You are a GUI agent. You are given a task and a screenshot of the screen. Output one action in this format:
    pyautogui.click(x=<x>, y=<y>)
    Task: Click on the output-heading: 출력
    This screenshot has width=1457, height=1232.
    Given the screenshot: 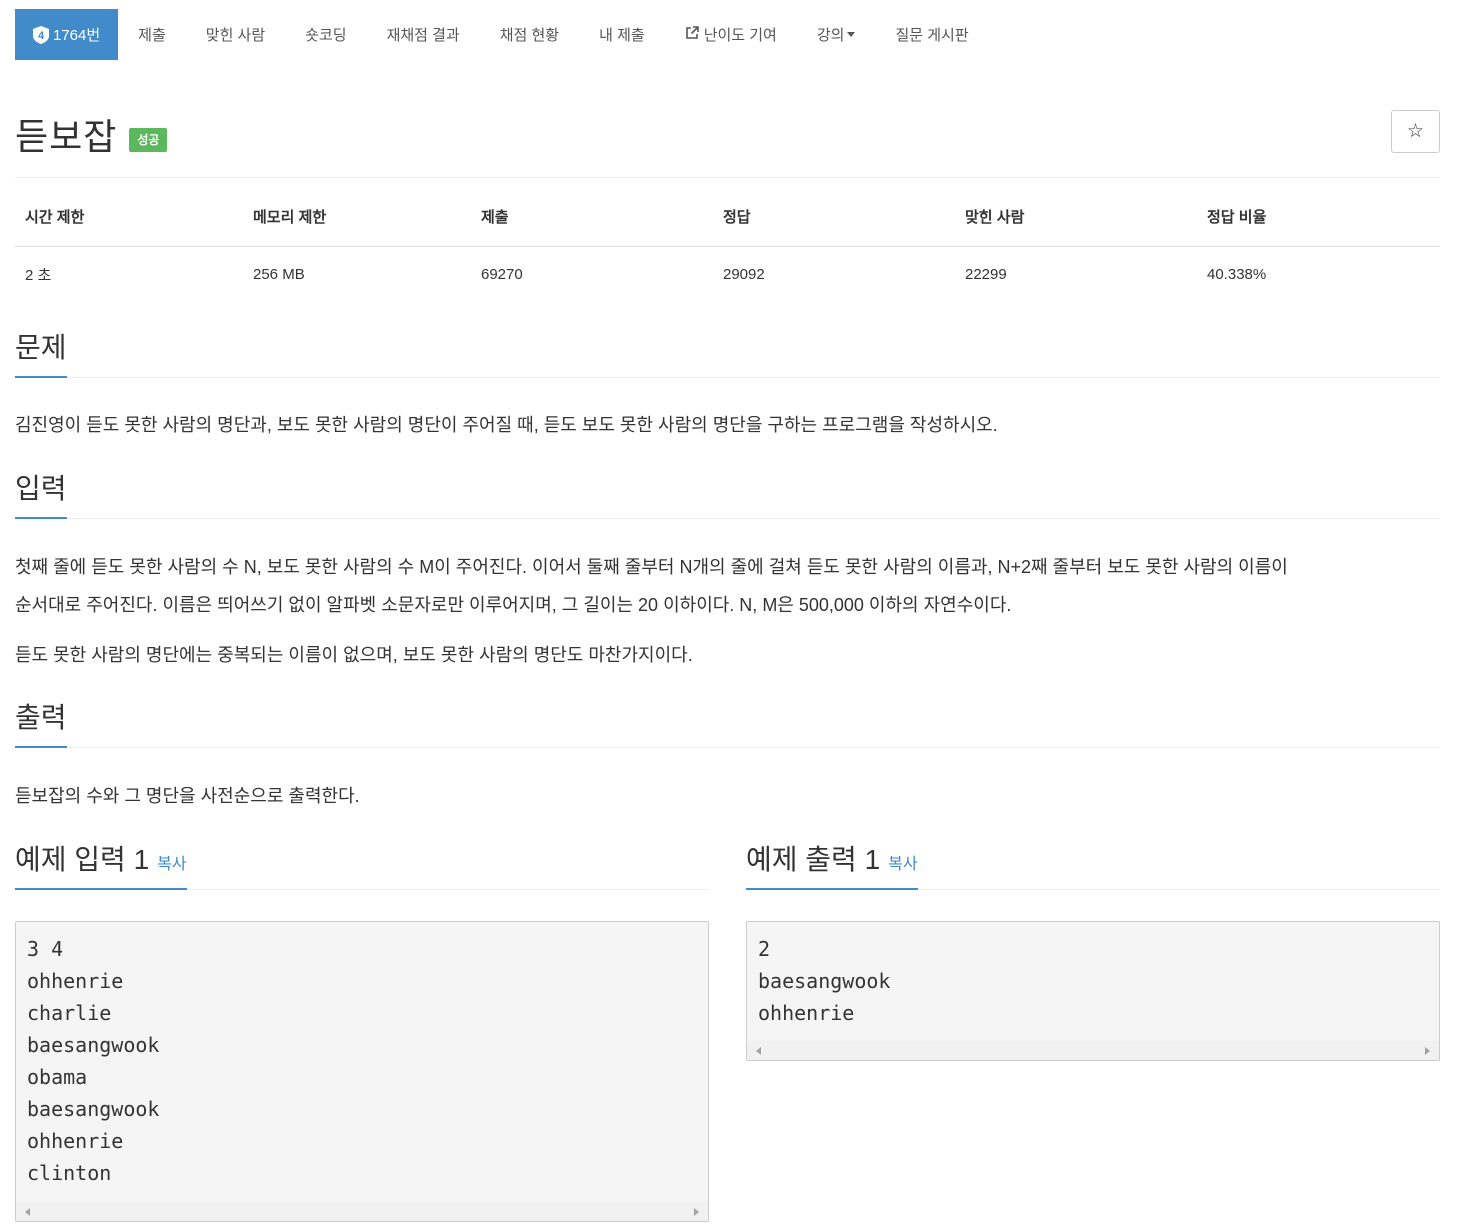 What is the action you would take?
    pyautogui.click(x=41, y=725)
    